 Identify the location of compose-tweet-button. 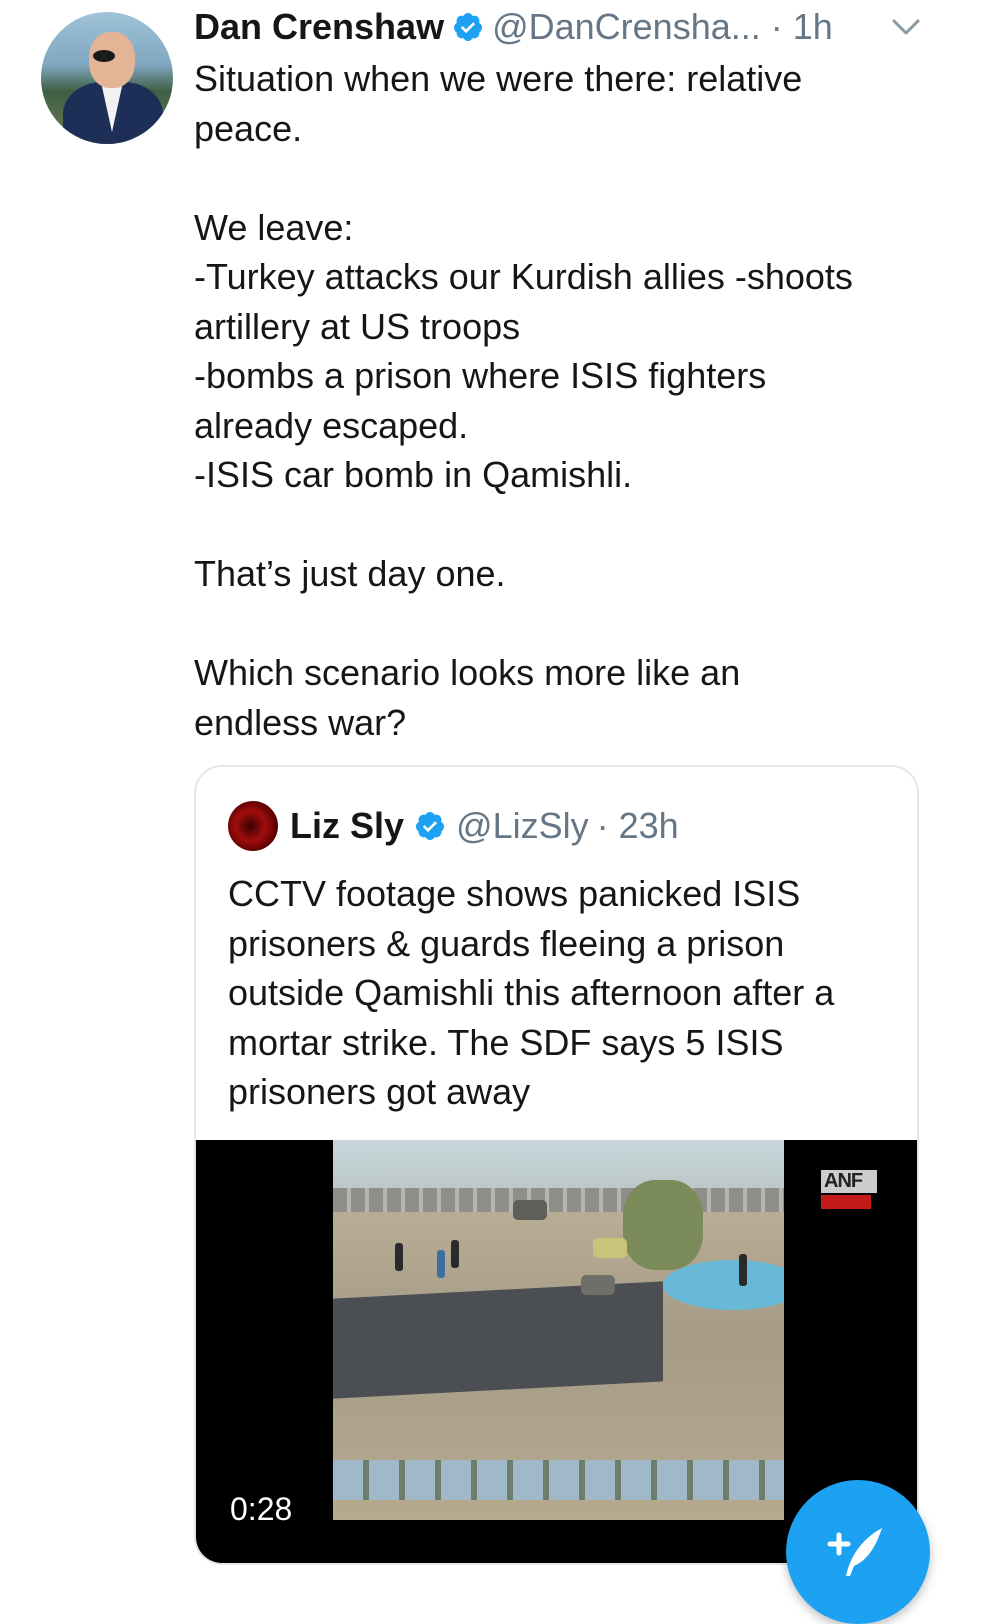
(858, 1552).